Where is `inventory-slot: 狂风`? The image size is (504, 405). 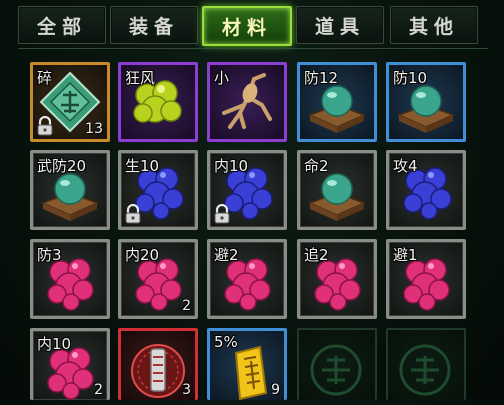 inventory-slot: 狂风 is located at coordinates (158, 102).